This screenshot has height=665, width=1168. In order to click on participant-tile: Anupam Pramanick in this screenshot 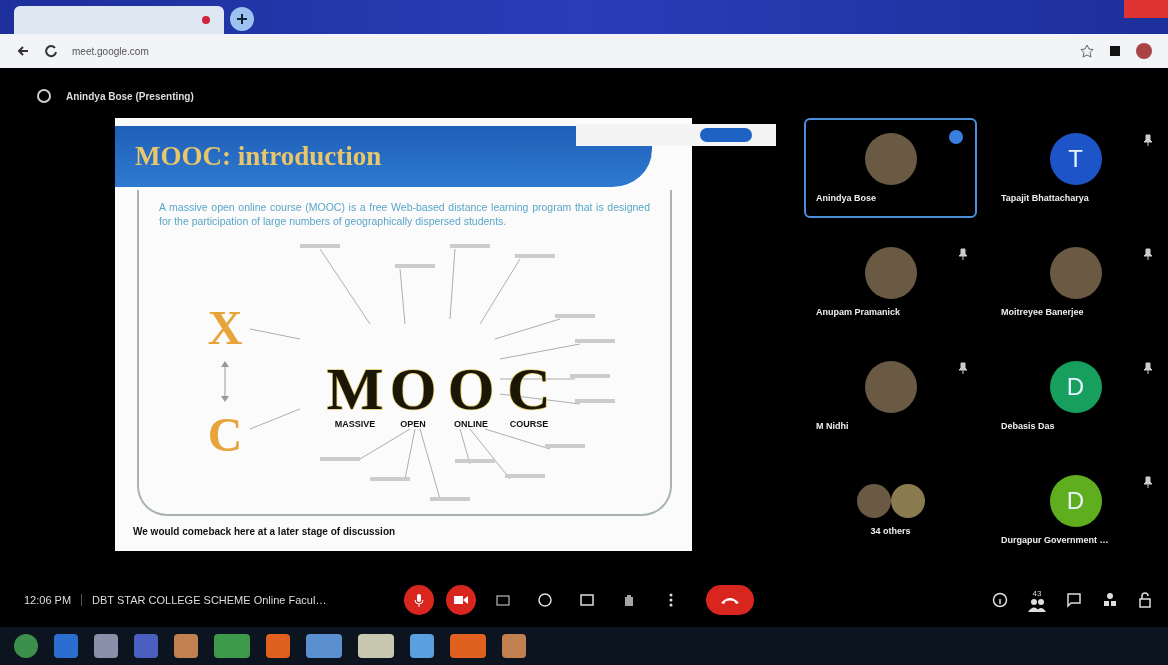, I will do `click(890, 282)`.